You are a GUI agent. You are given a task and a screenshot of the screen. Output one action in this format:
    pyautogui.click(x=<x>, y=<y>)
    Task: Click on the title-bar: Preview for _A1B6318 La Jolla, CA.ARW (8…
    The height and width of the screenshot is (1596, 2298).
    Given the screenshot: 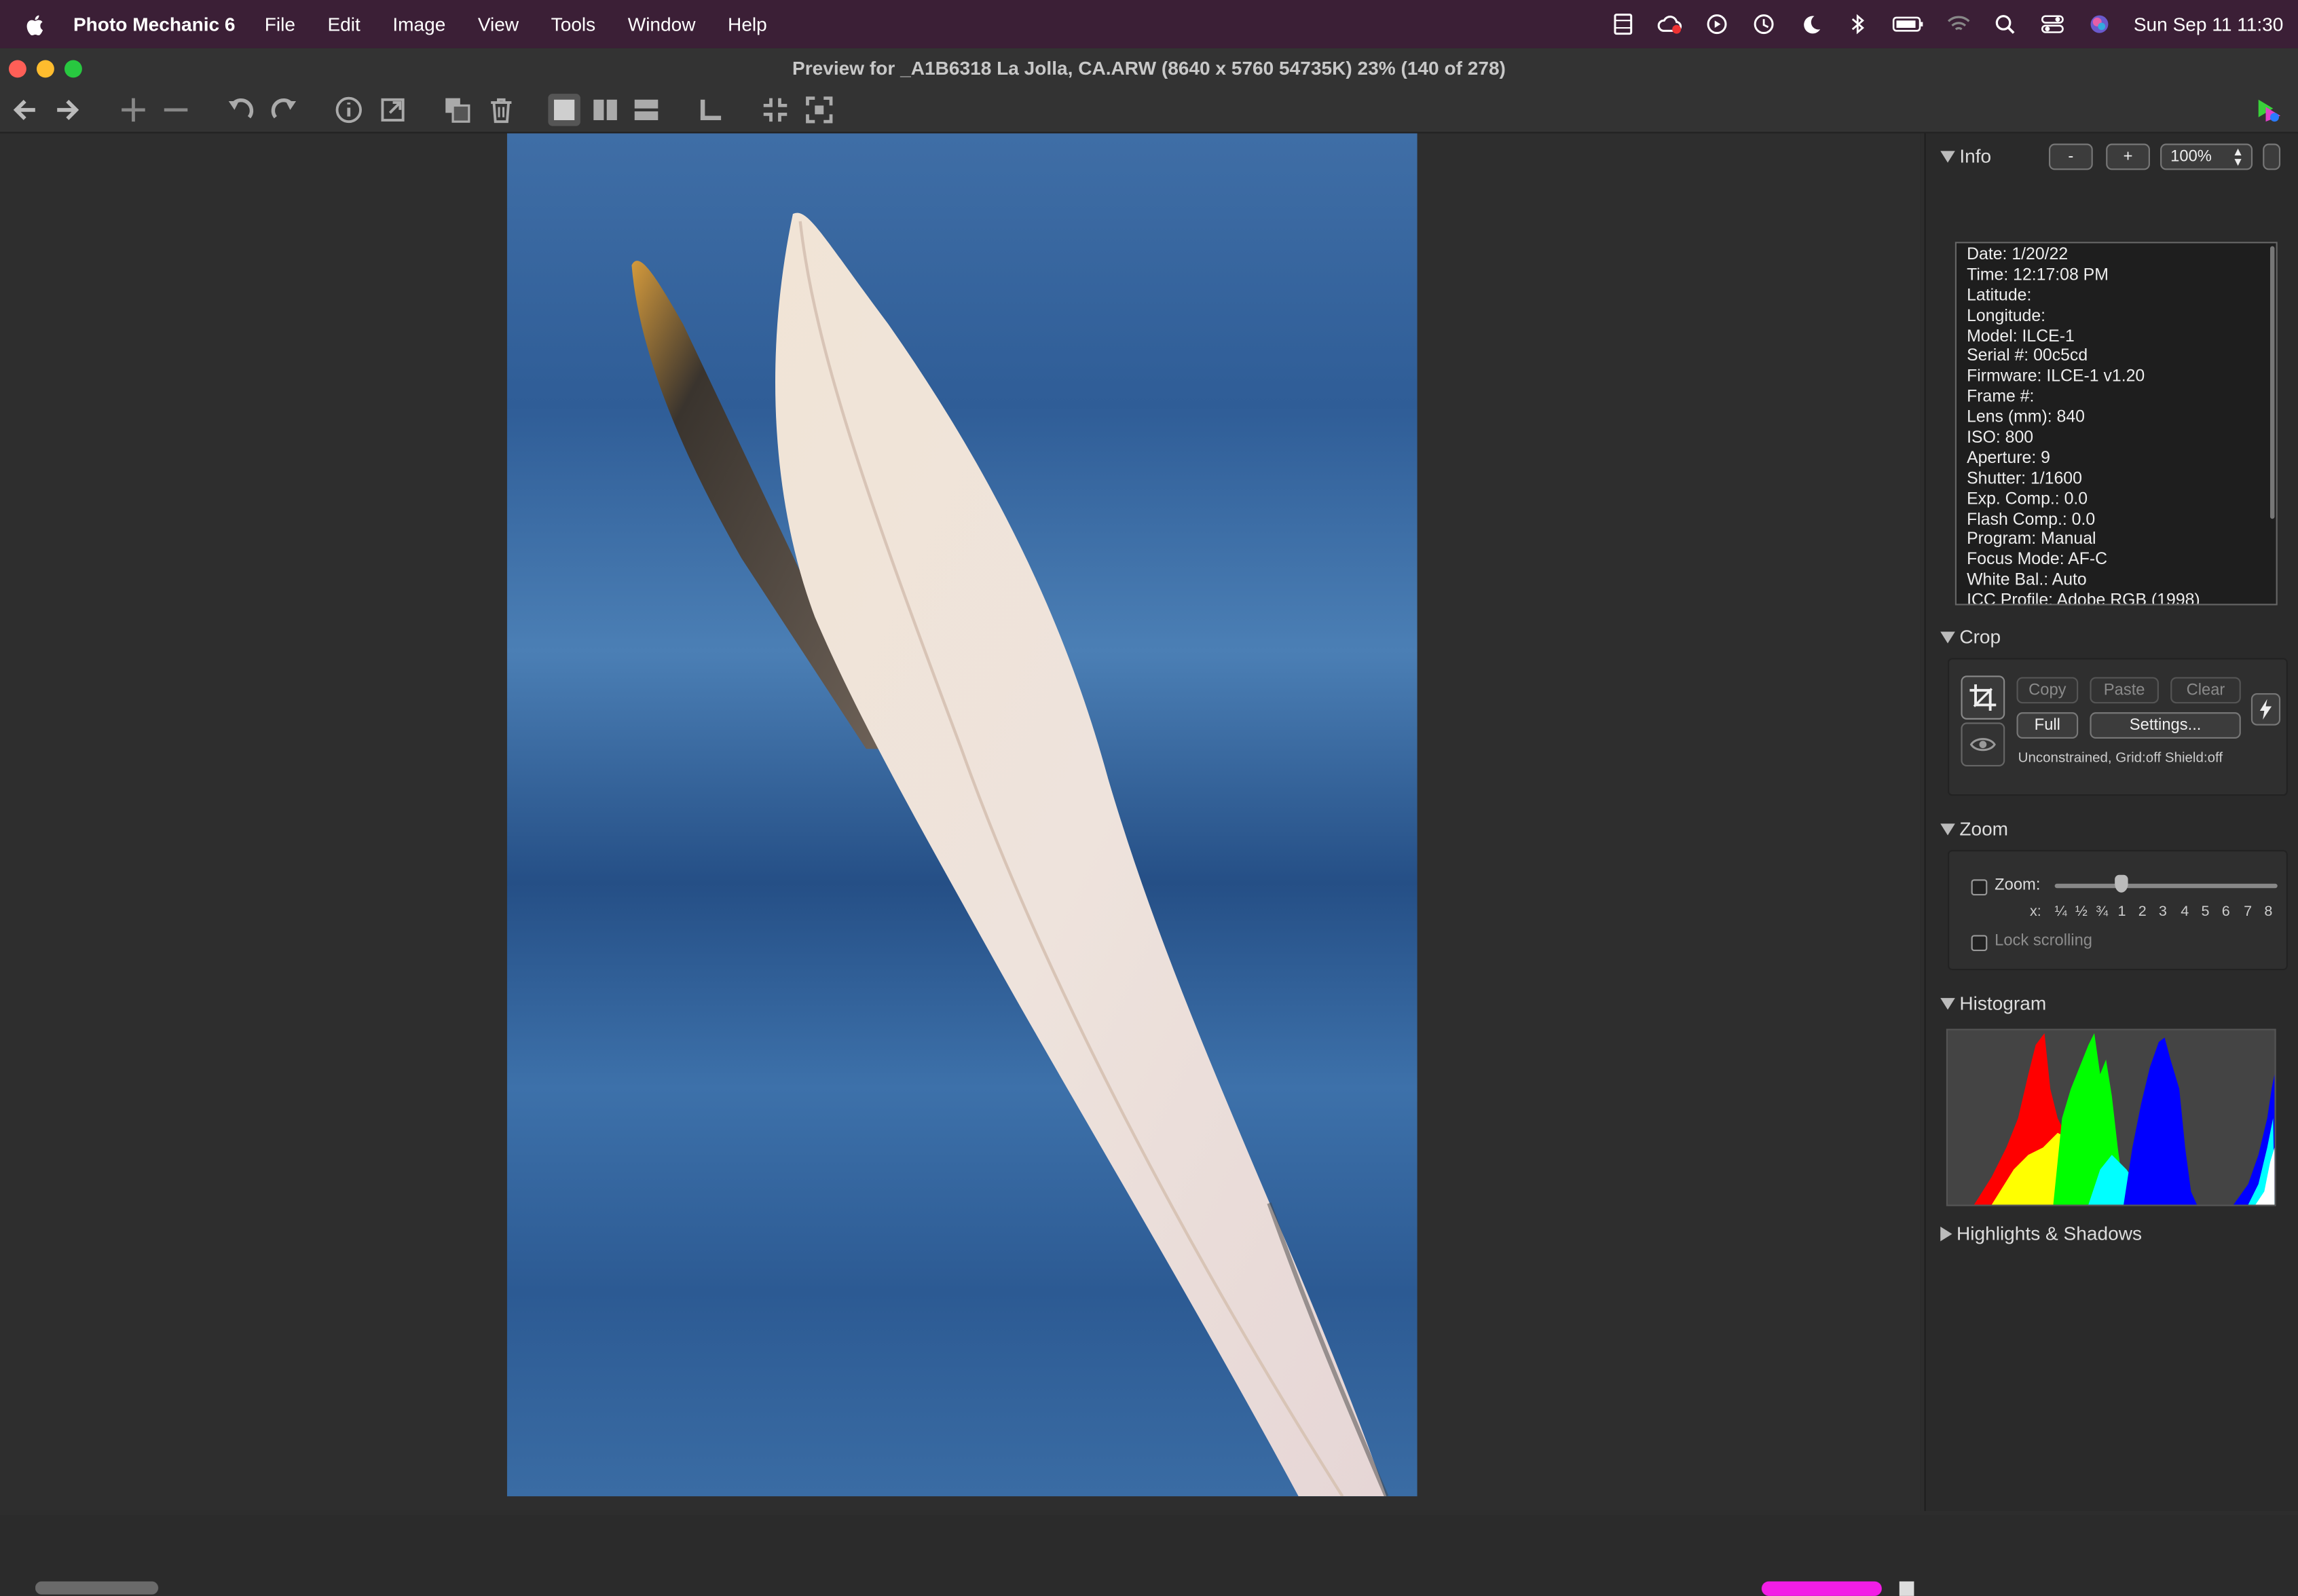 What is the action you would take?
    pyautogui.click(x=1149, y=68)
    